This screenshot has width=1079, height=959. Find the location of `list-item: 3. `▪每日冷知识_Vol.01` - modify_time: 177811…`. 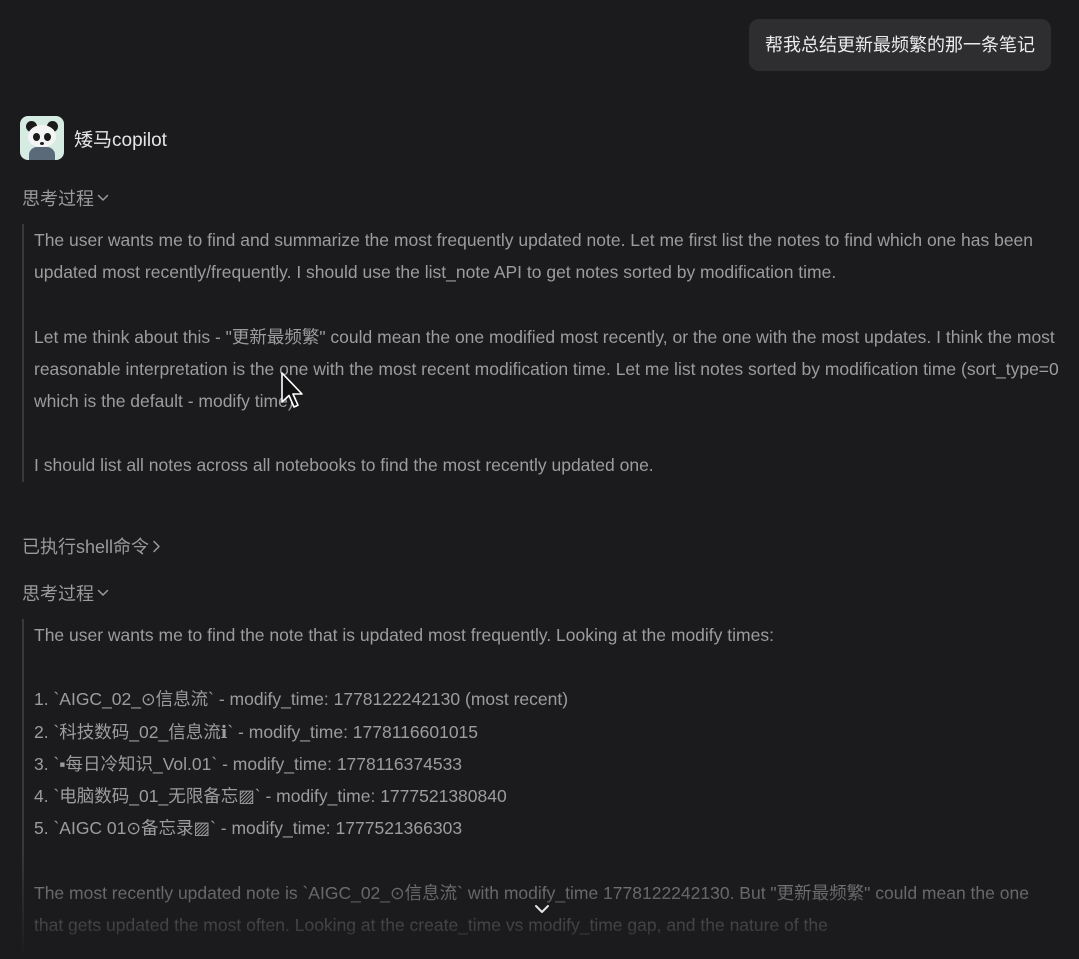

list-item: 3. `▪每日冷知识_Vol.01` - modify_time: 177811… is located at coordinates (248, 763).